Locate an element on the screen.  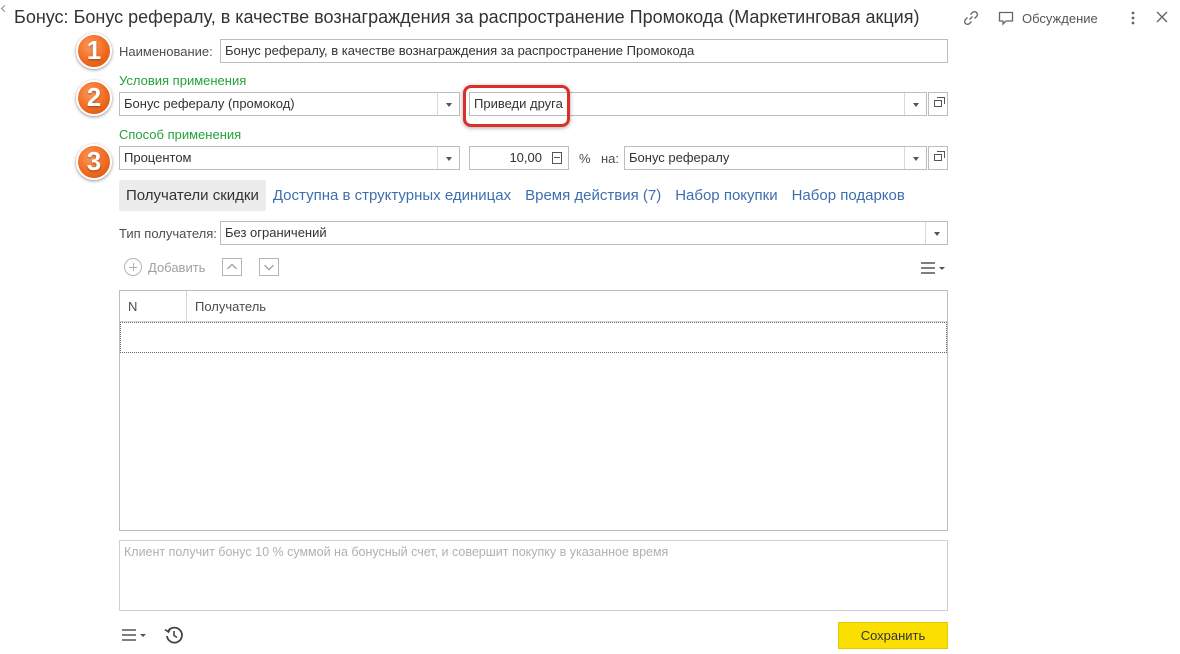
save-button: Сохранить is located at coordinates (893, 635).